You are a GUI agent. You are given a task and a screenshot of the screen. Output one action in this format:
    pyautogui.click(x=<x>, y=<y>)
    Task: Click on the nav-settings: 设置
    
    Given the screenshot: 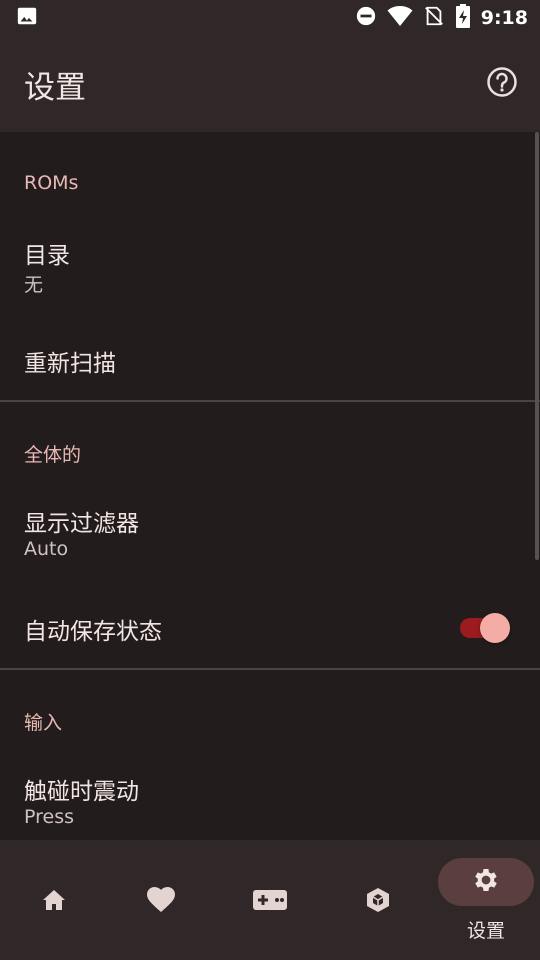 What is the action you would take?
    pyautogui.click(x=486, y=900)
    